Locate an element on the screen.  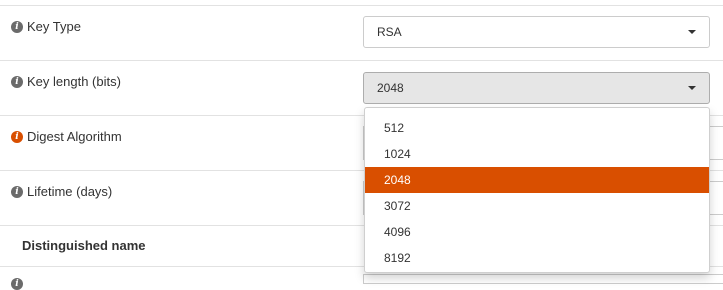
key-length-select: 2048 is located at coordinates (536, 88).